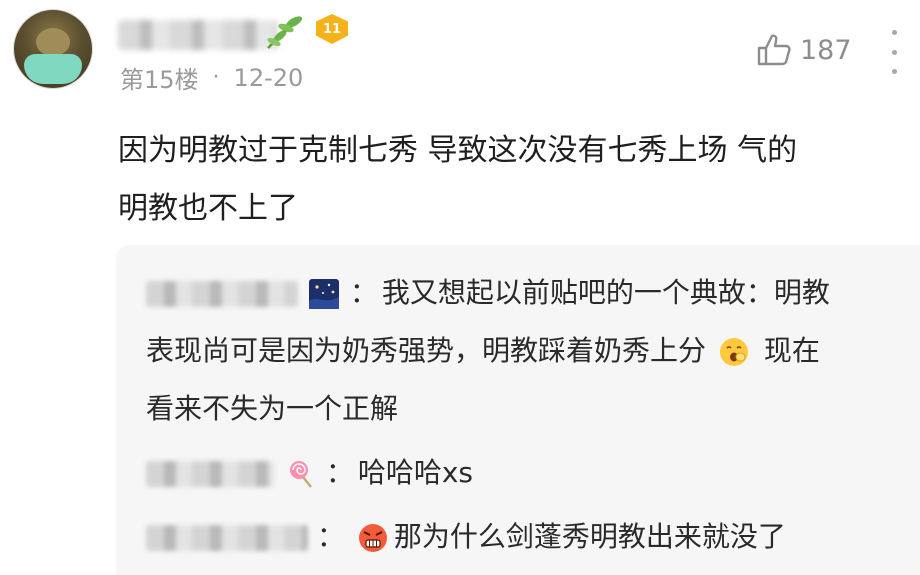 The image size is (920, 575). I want to click on reply-item-continued: 表现尚可是因为奶秀强势，明教踩着奶秀上分 现在, so click(483, 351).